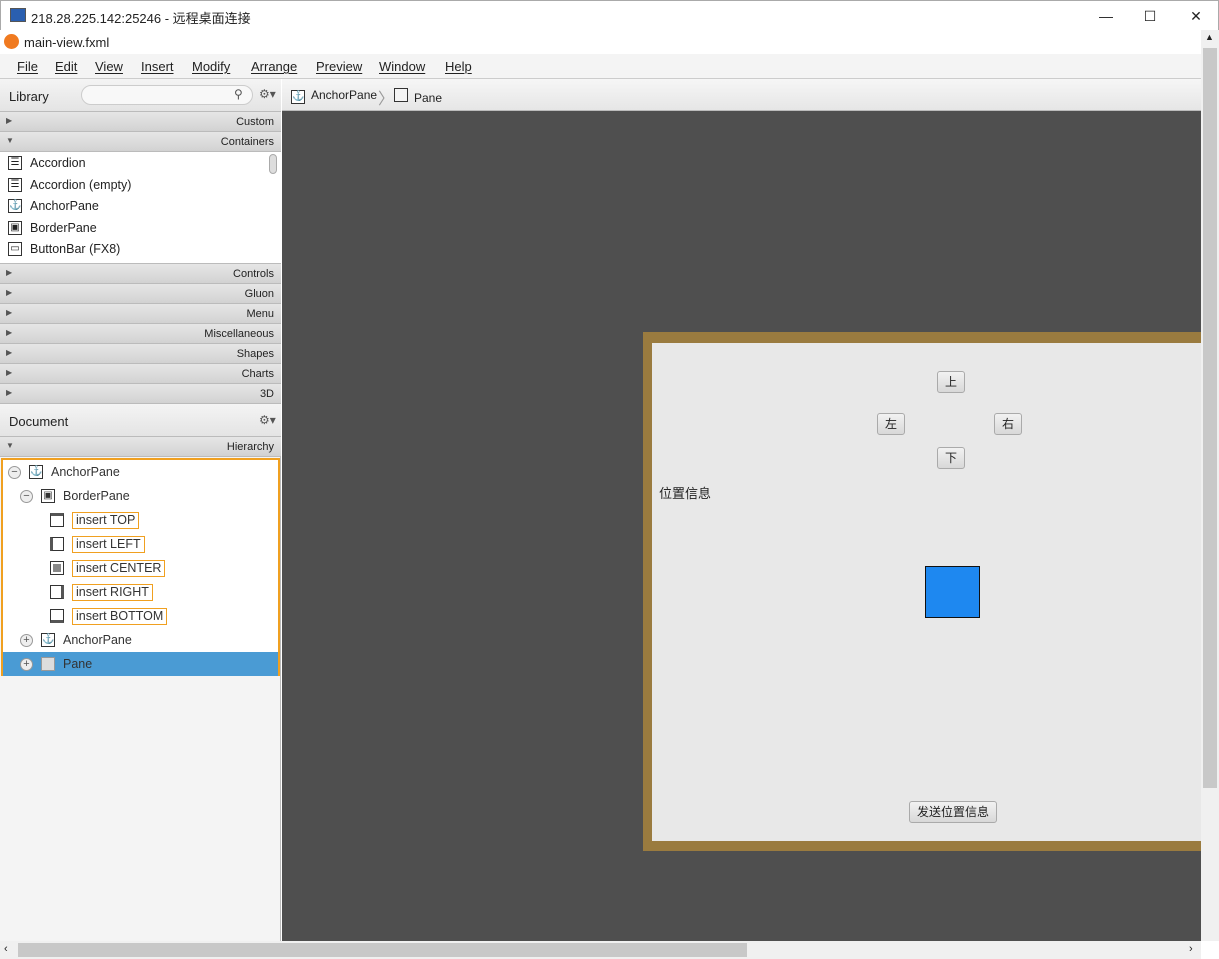 This screenshot has height=959, width=1219. What do you see at coordinates (66, 66) in the screenshot?
I see `menu-edit: Edit` at bounding box center [66, 66].